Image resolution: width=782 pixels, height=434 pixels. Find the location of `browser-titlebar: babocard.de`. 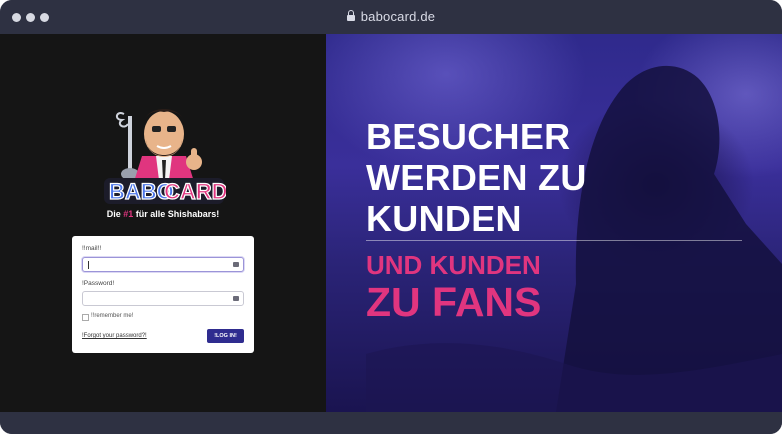

browser-titlebar: babocard.de is located at coordinates (391, 17).